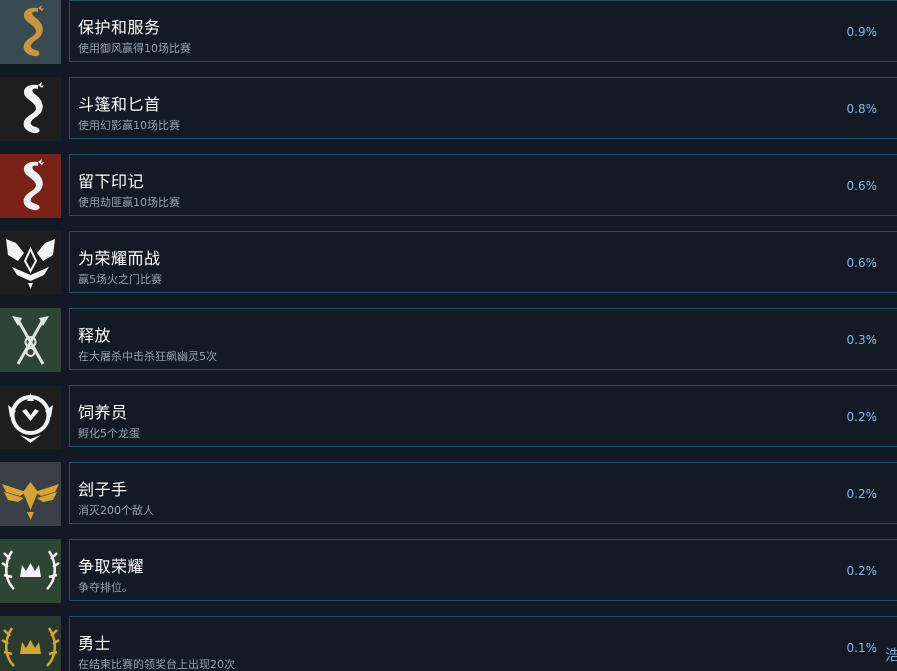 The width and height of the screenshot is (897, 671). Describe the element at coordinates (30, 571) in the screenshot. I see `antler-crown-icon` at that location.